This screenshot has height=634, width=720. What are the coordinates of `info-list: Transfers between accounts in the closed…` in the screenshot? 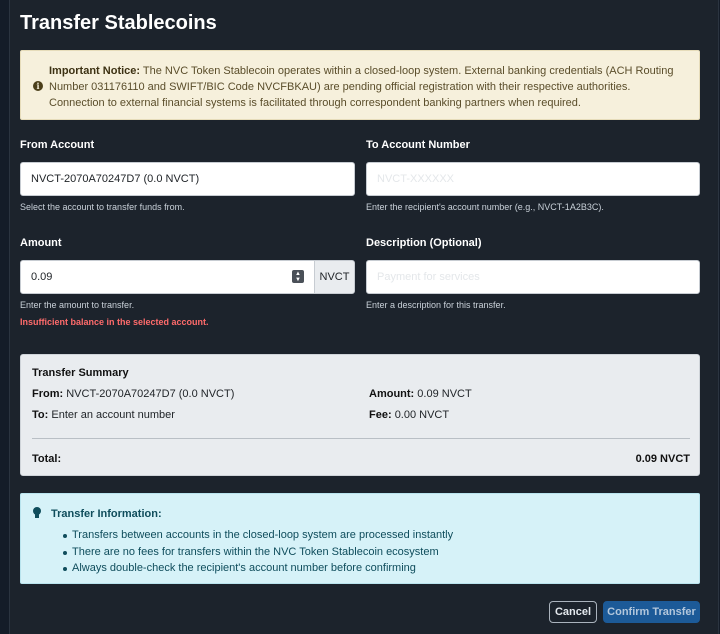 It's located at (257, 552).